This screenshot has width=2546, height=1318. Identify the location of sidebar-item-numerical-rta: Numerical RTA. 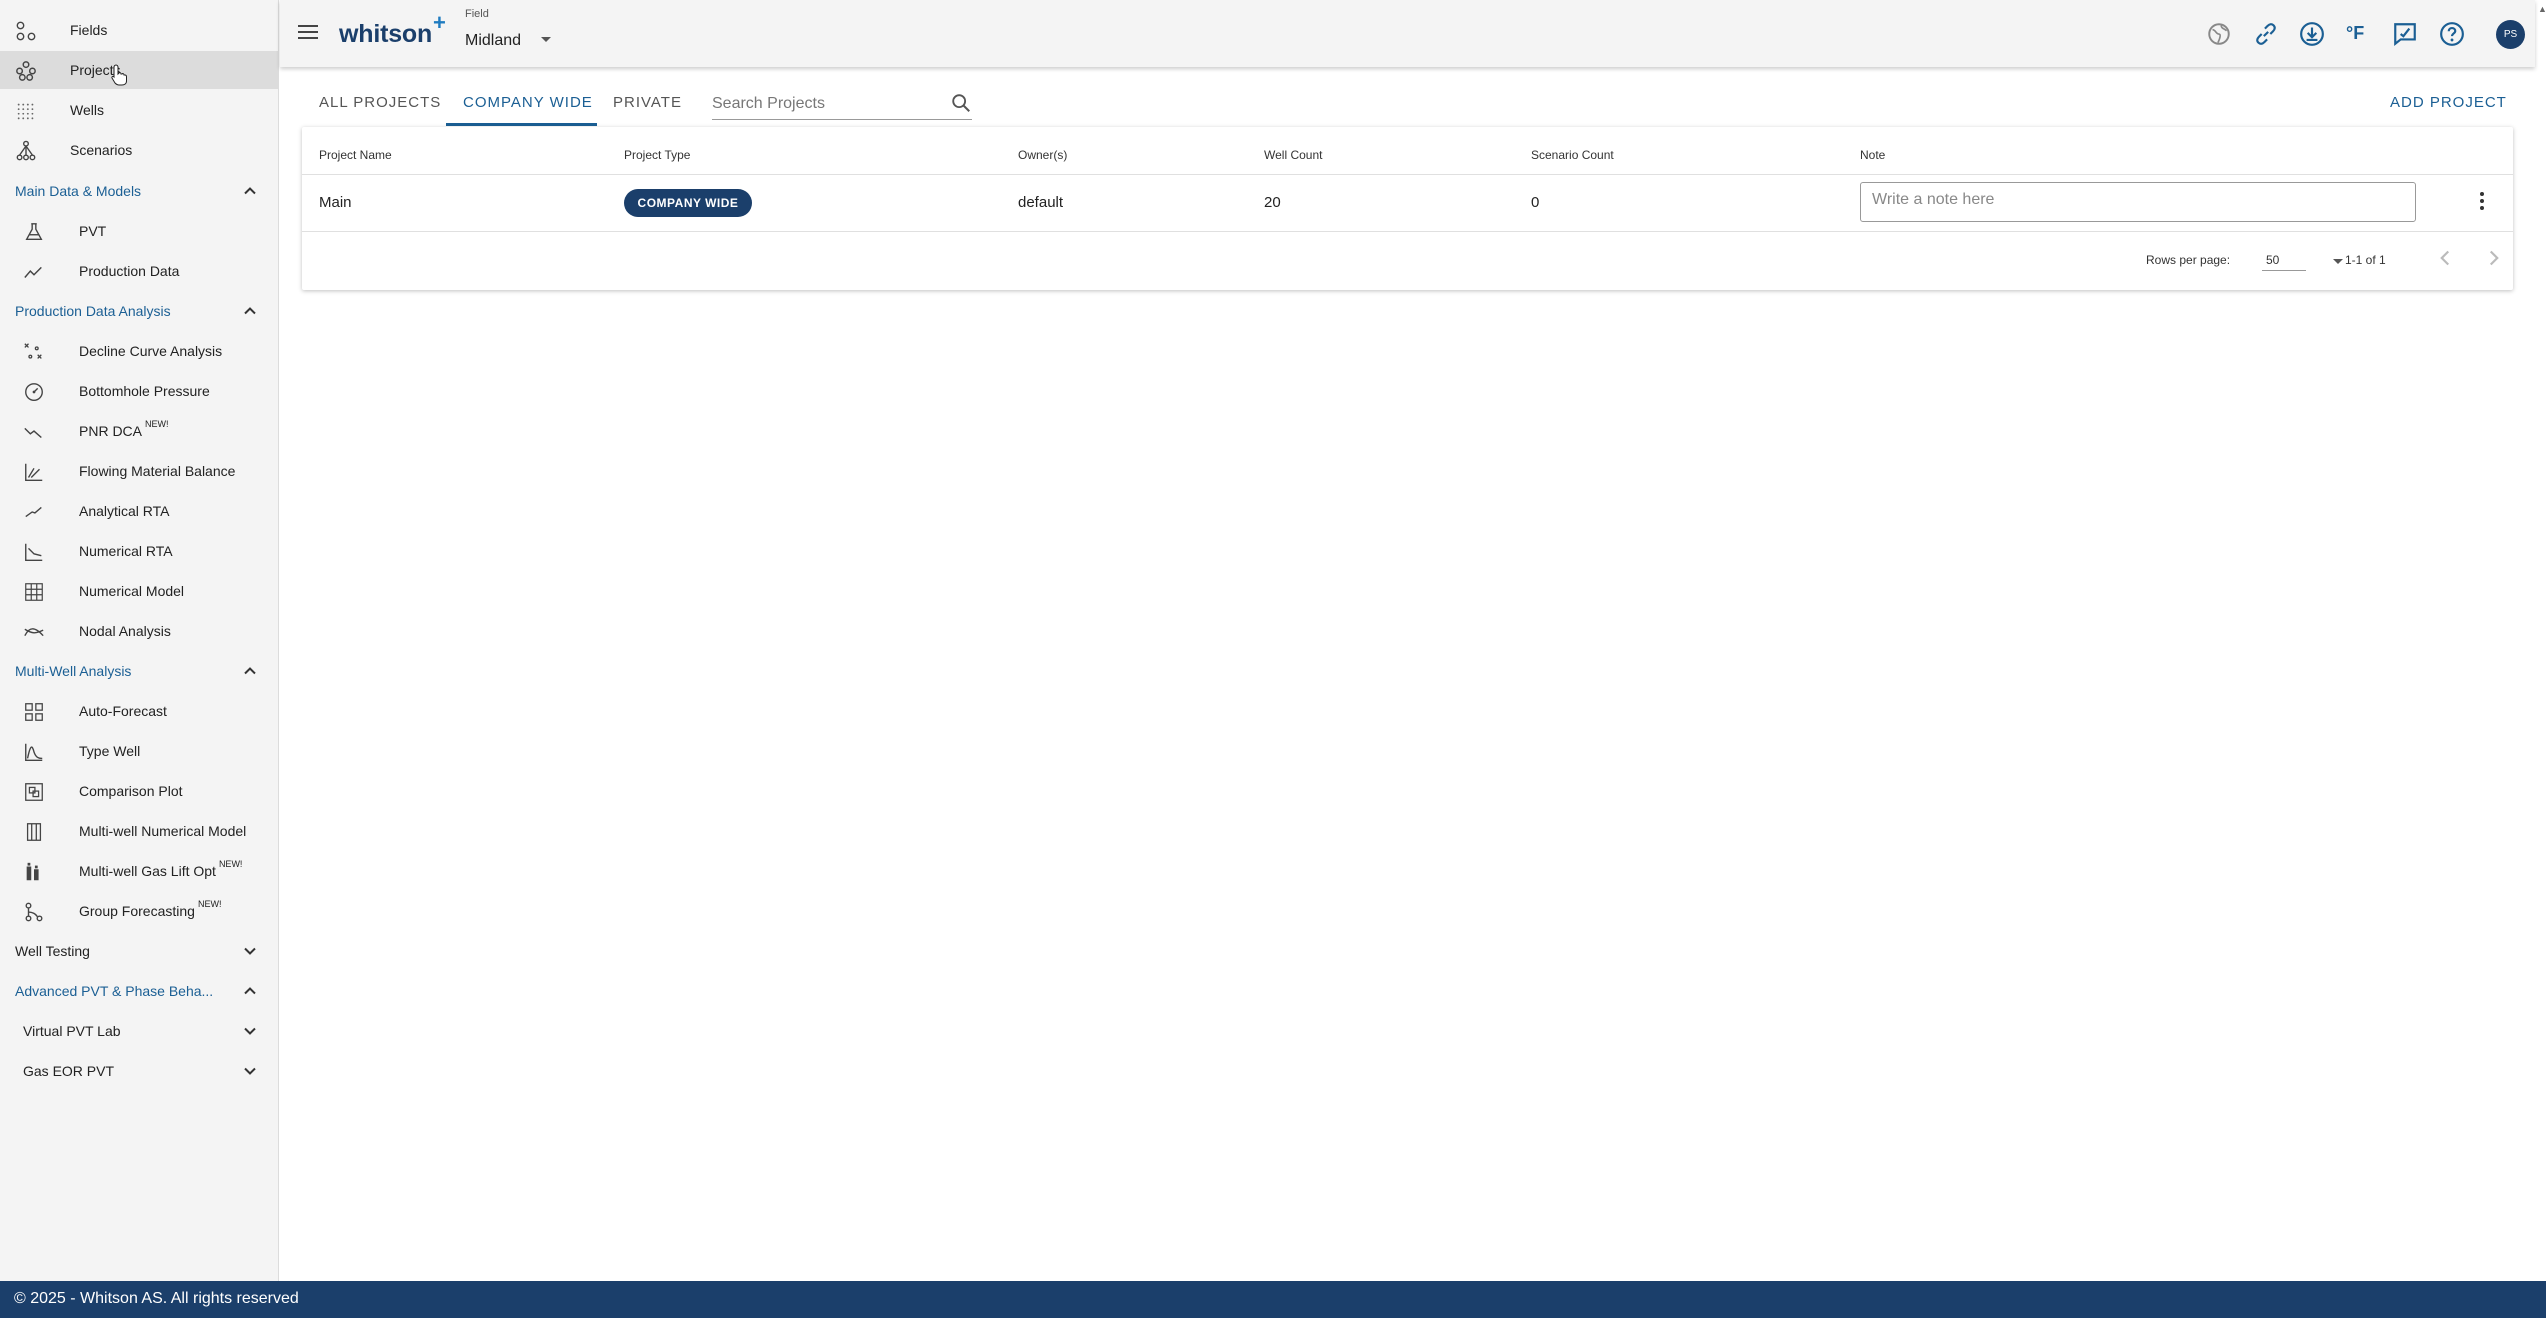
(139, 551).